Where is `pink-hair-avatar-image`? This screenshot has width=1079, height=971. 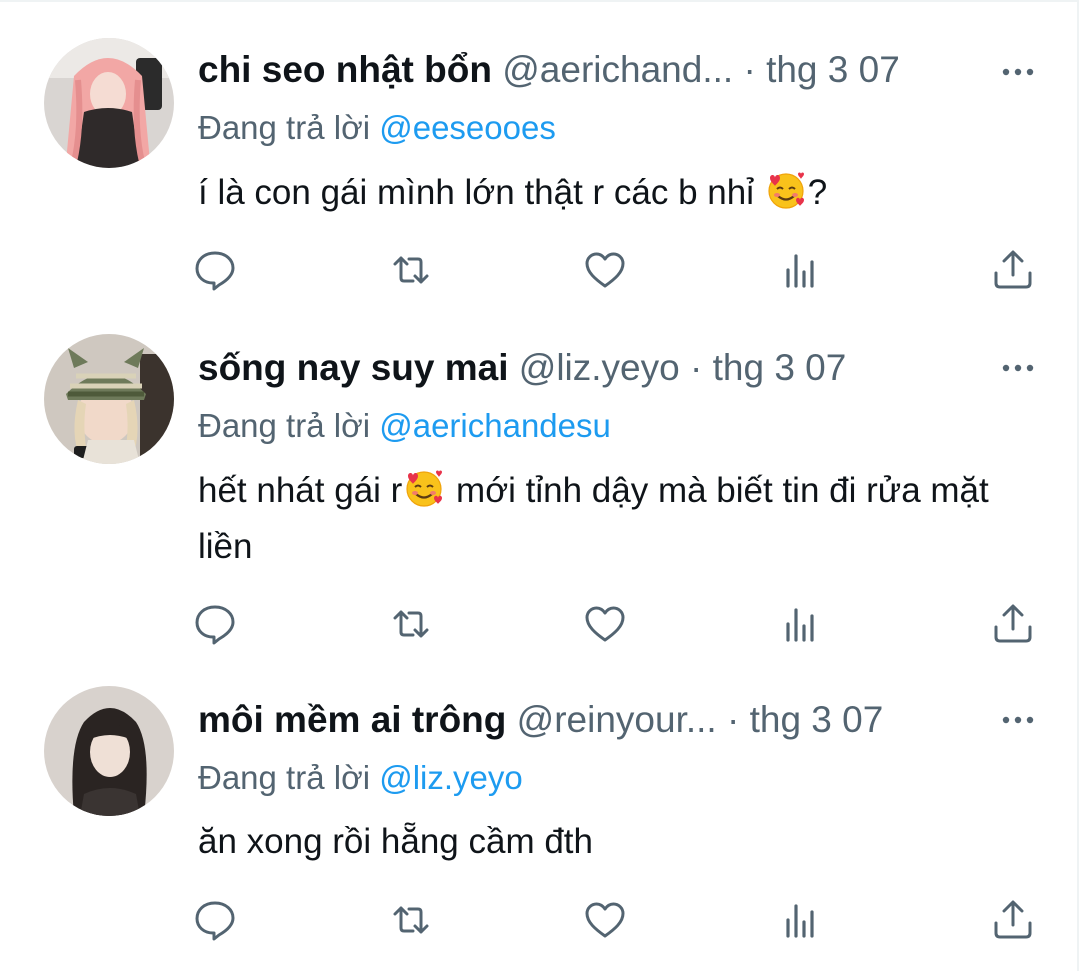
pink-hair-avatar-image is located at coordinates (109, 103).